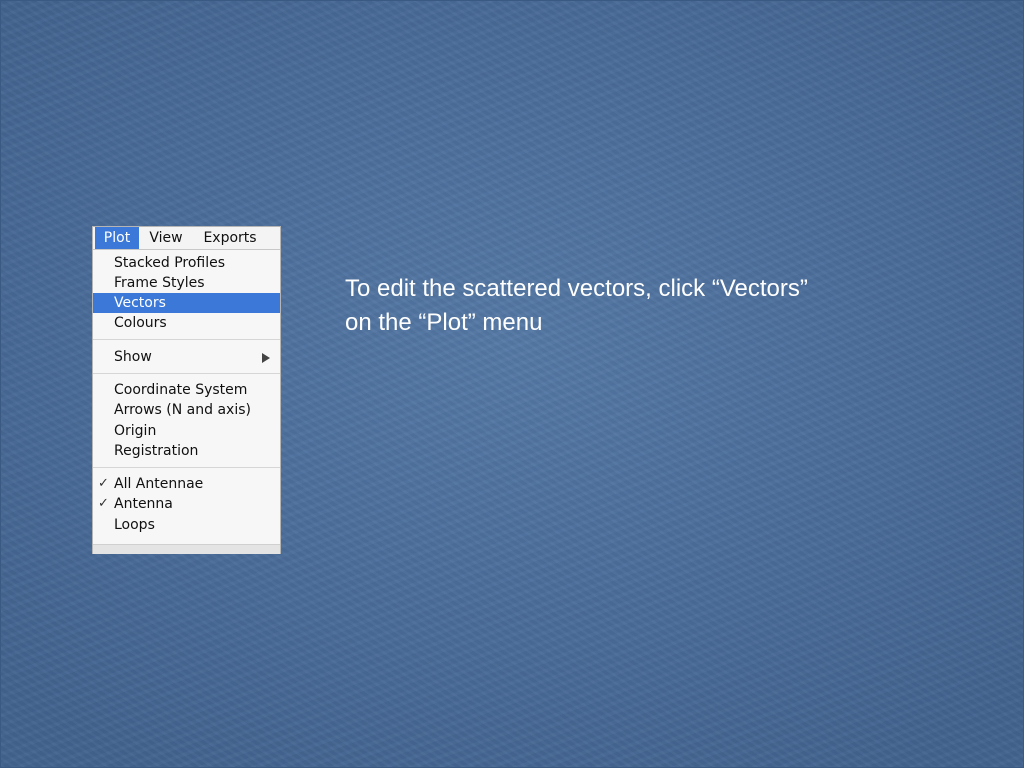 The height and width of the screenshot is (768, 1024). What do you see at coordinates (186, 504) in the screenshot?
I see `menu-item-antenna: ✓ Antenna` at bounding box center [186, 504].